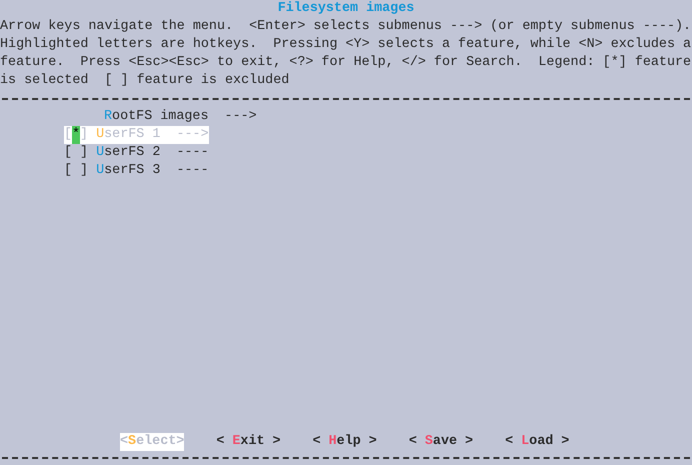 This screenshot has height=465, width=692. I want to click on dialog-title: Filesystem images, so click(346, 9).